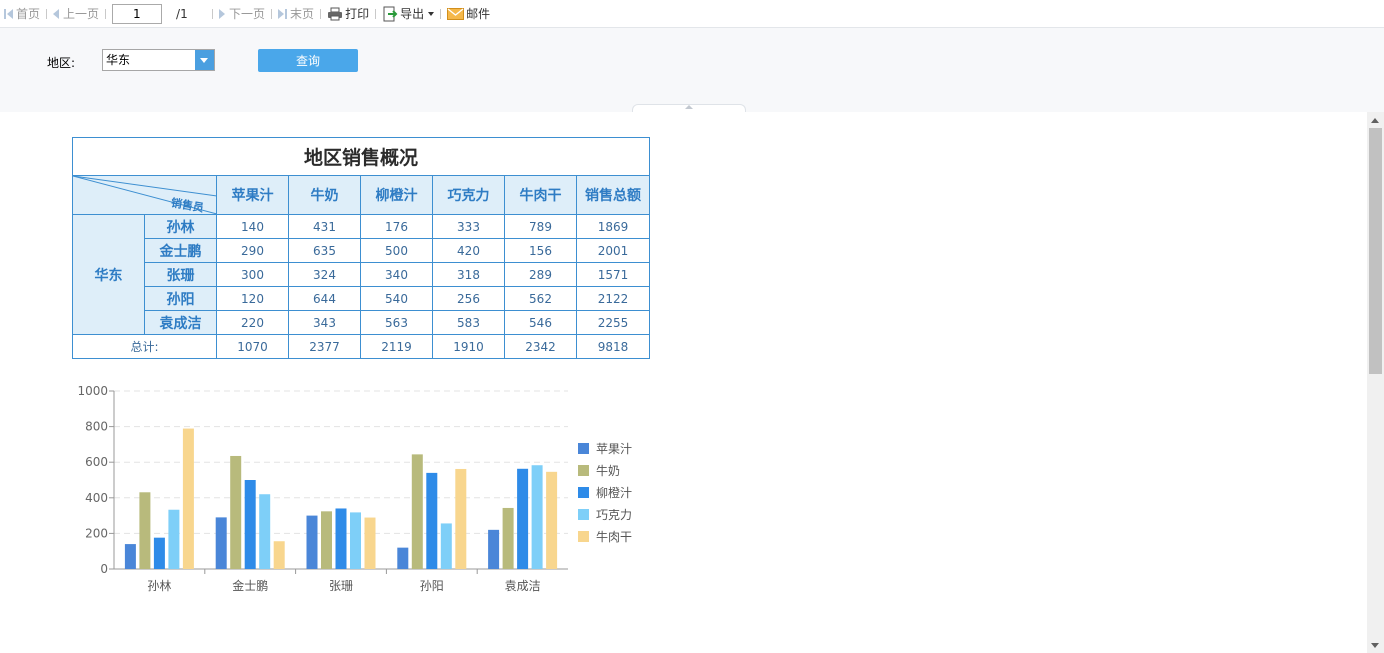  I want to click on col-header: 牛肉干, so click(540, 195).